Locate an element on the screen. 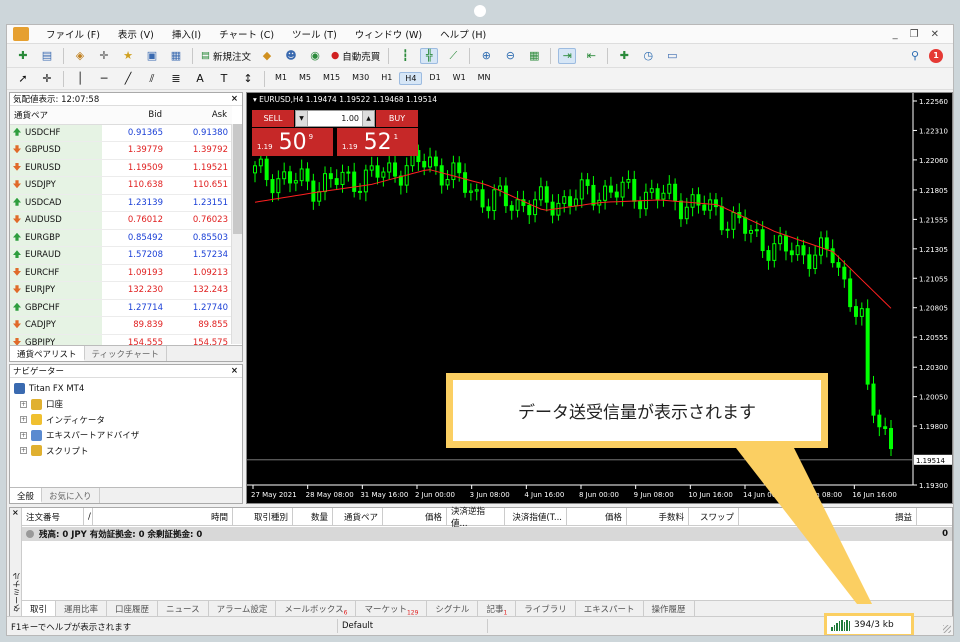 The width and height of the screenshot is (960, 642). market-watch-row: EURGBP 0.85492 0.85503 is located at coordinates (121, 238).